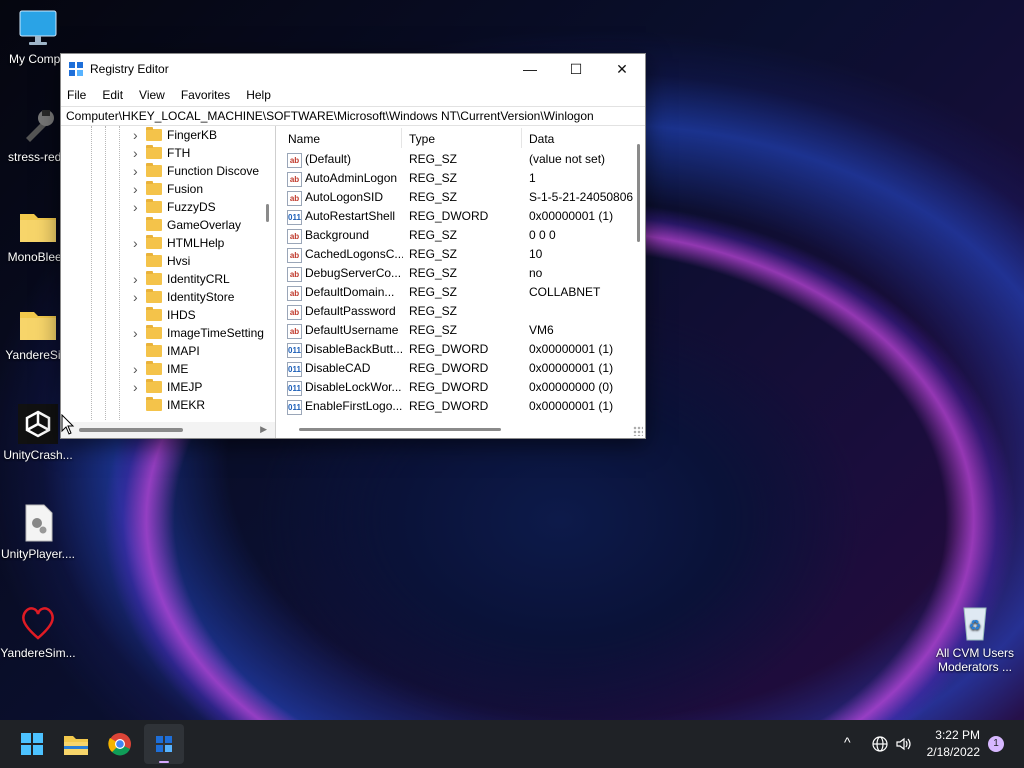 This screenshot has width=1024, height=768. Describe the element at coordinates (304, 139) in the screenshot. I see `column-header-name: Name` at that location.